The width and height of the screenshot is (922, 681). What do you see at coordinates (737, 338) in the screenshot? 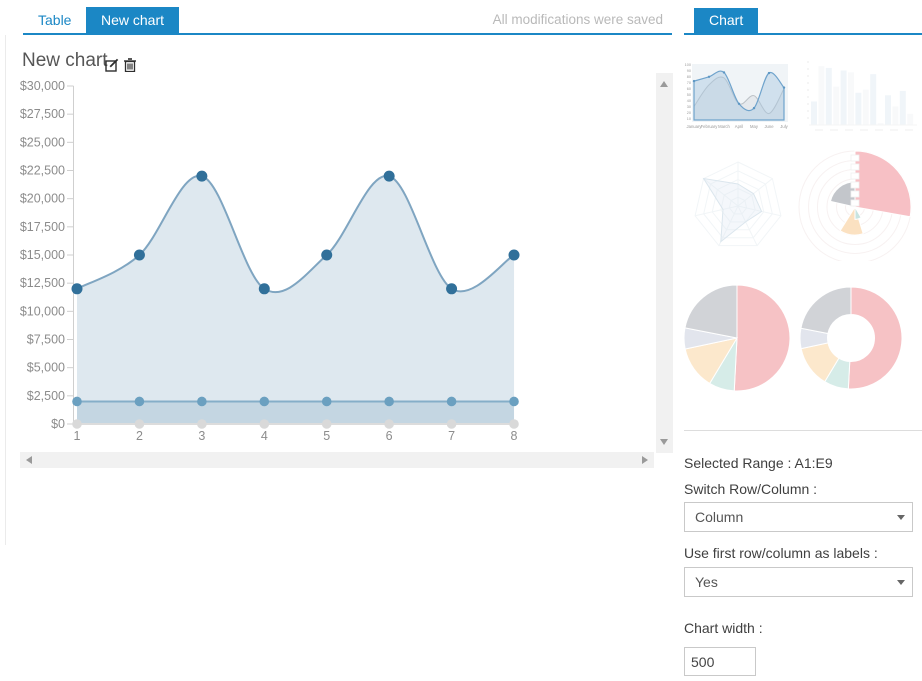
I see `thumbnail-pie-chart` at bounding box center [737, 338].